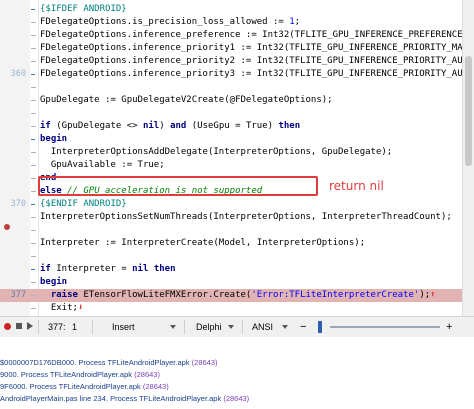 This screenshot has height=409, width=474. Describe the element at coordinates (59, 308) in the screenshot. I see `code-token: Exit;` at that location.